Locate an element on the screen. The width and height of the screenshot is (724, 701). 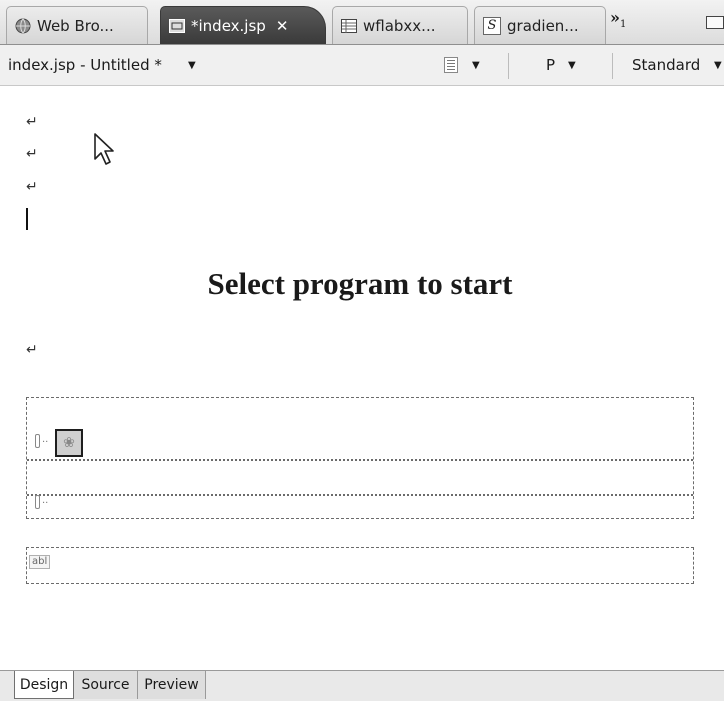
image-button-widget: ❀ is located at coordinates (69, 443).